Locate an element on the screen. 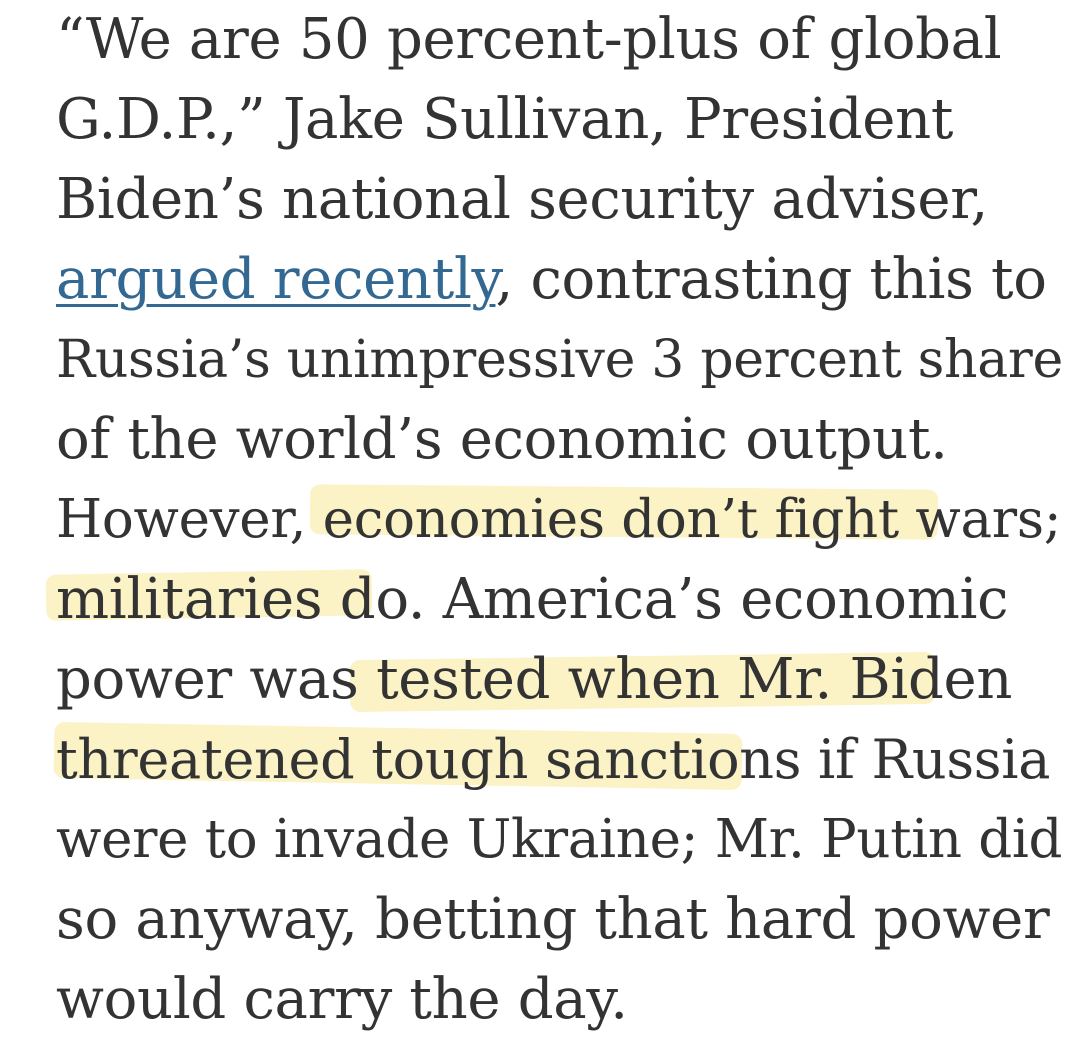 Image resolution: width=1080 pixels, height=1053 pixels. line-text: G.D.P.,” Jake Sullivan, President is located at coordinates (505, 119).